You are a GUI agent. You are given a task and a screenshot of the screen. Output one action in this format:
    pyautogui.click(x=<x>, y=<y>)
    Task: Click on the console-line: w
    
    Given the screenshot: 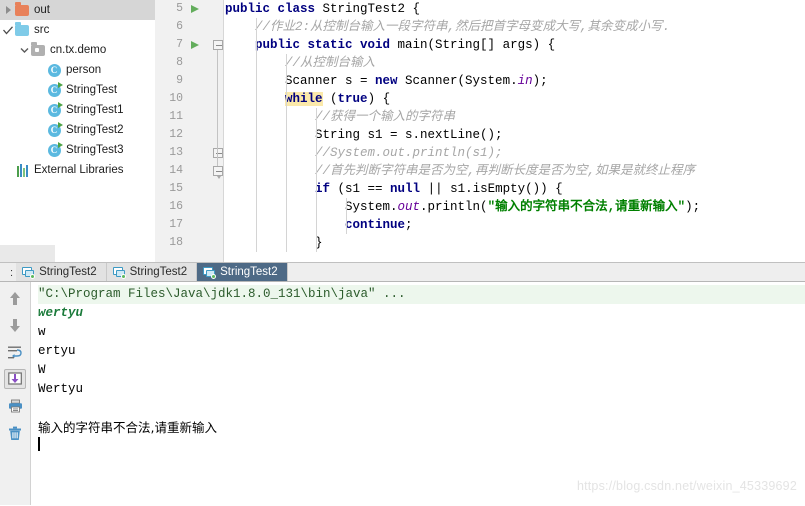 What is the action you would take?
    pyautogui.click(x=42, y=332)
    